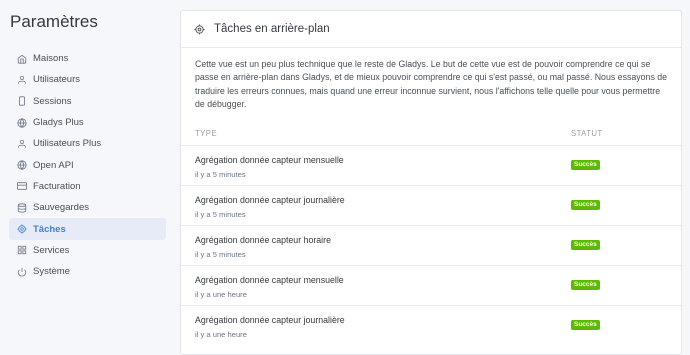 This screenshot has width=690, height=355. What do you see at coordinates (52, 101) in the screenshot?
I see `sidebar-item-label: Sessions` at bounding box center [52, 101].